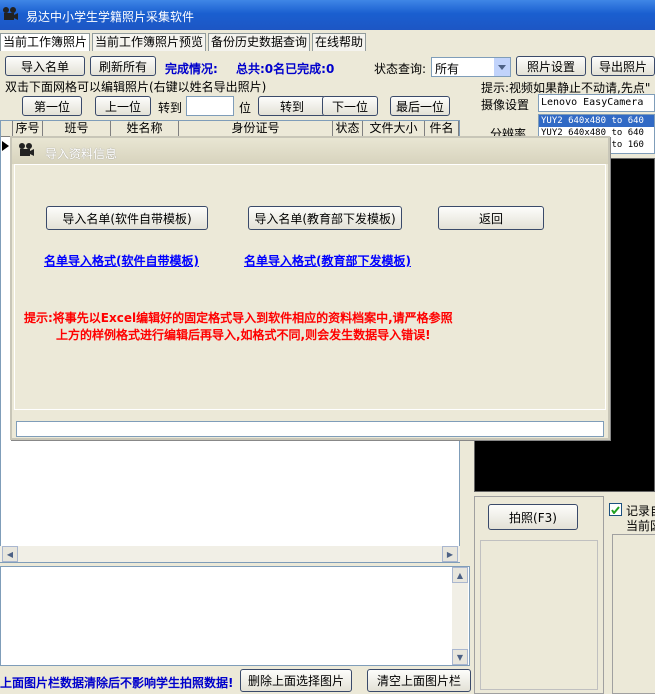 Image resolution: width=655 pixels, height=694 pixels. What do you see at coordinates (471, 67) in the screenshot?
I see `status-query-select: 所有` at bounding box center [471, 67].